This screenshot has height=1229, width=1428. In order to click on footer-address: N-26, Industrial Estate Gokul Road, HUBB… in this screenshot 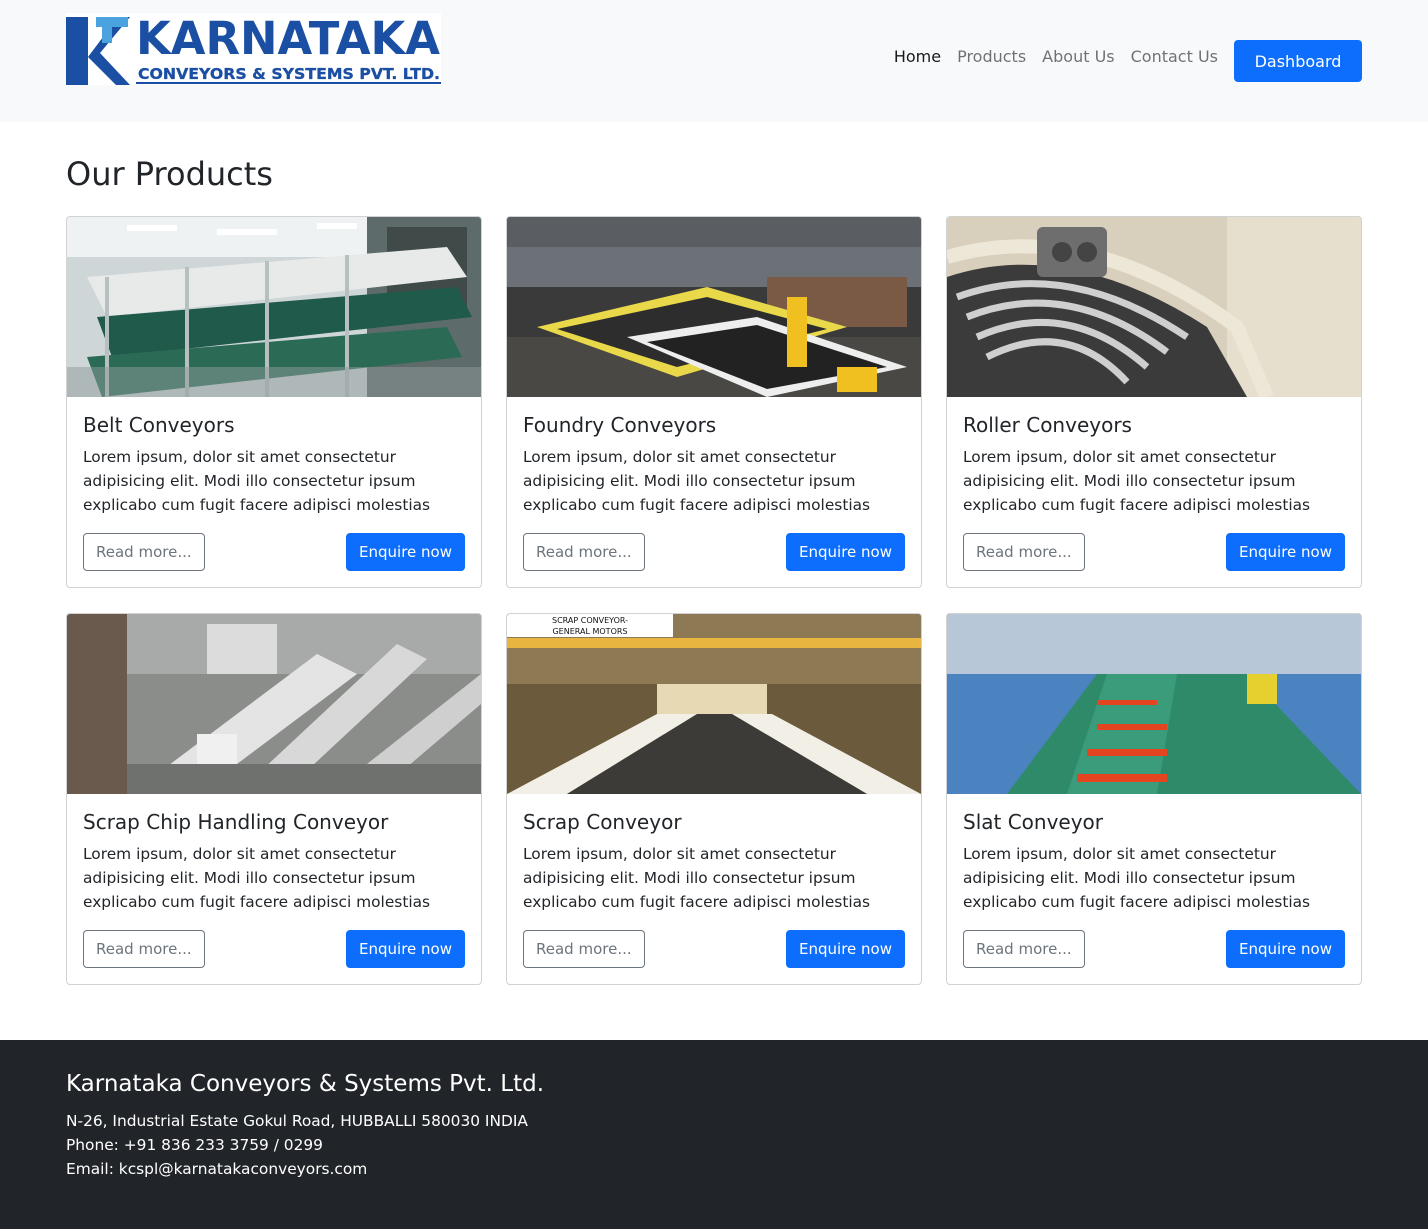, I will do `click(297, 1121)`.